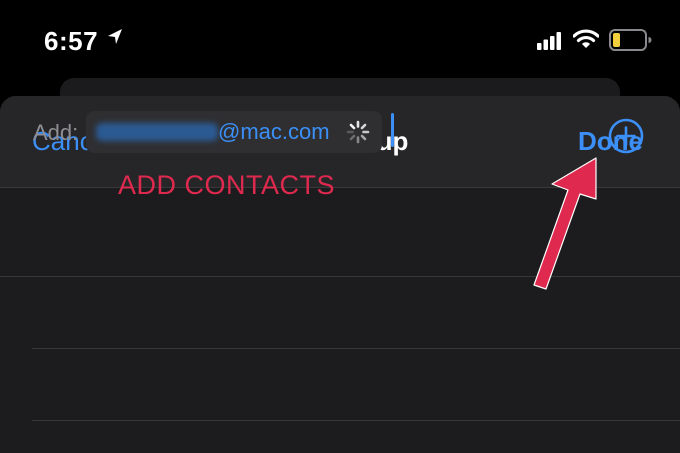 Image resolution: width=680 pixels, height=453 pixels. I want to click on add-contact-button, so click(626, 137).